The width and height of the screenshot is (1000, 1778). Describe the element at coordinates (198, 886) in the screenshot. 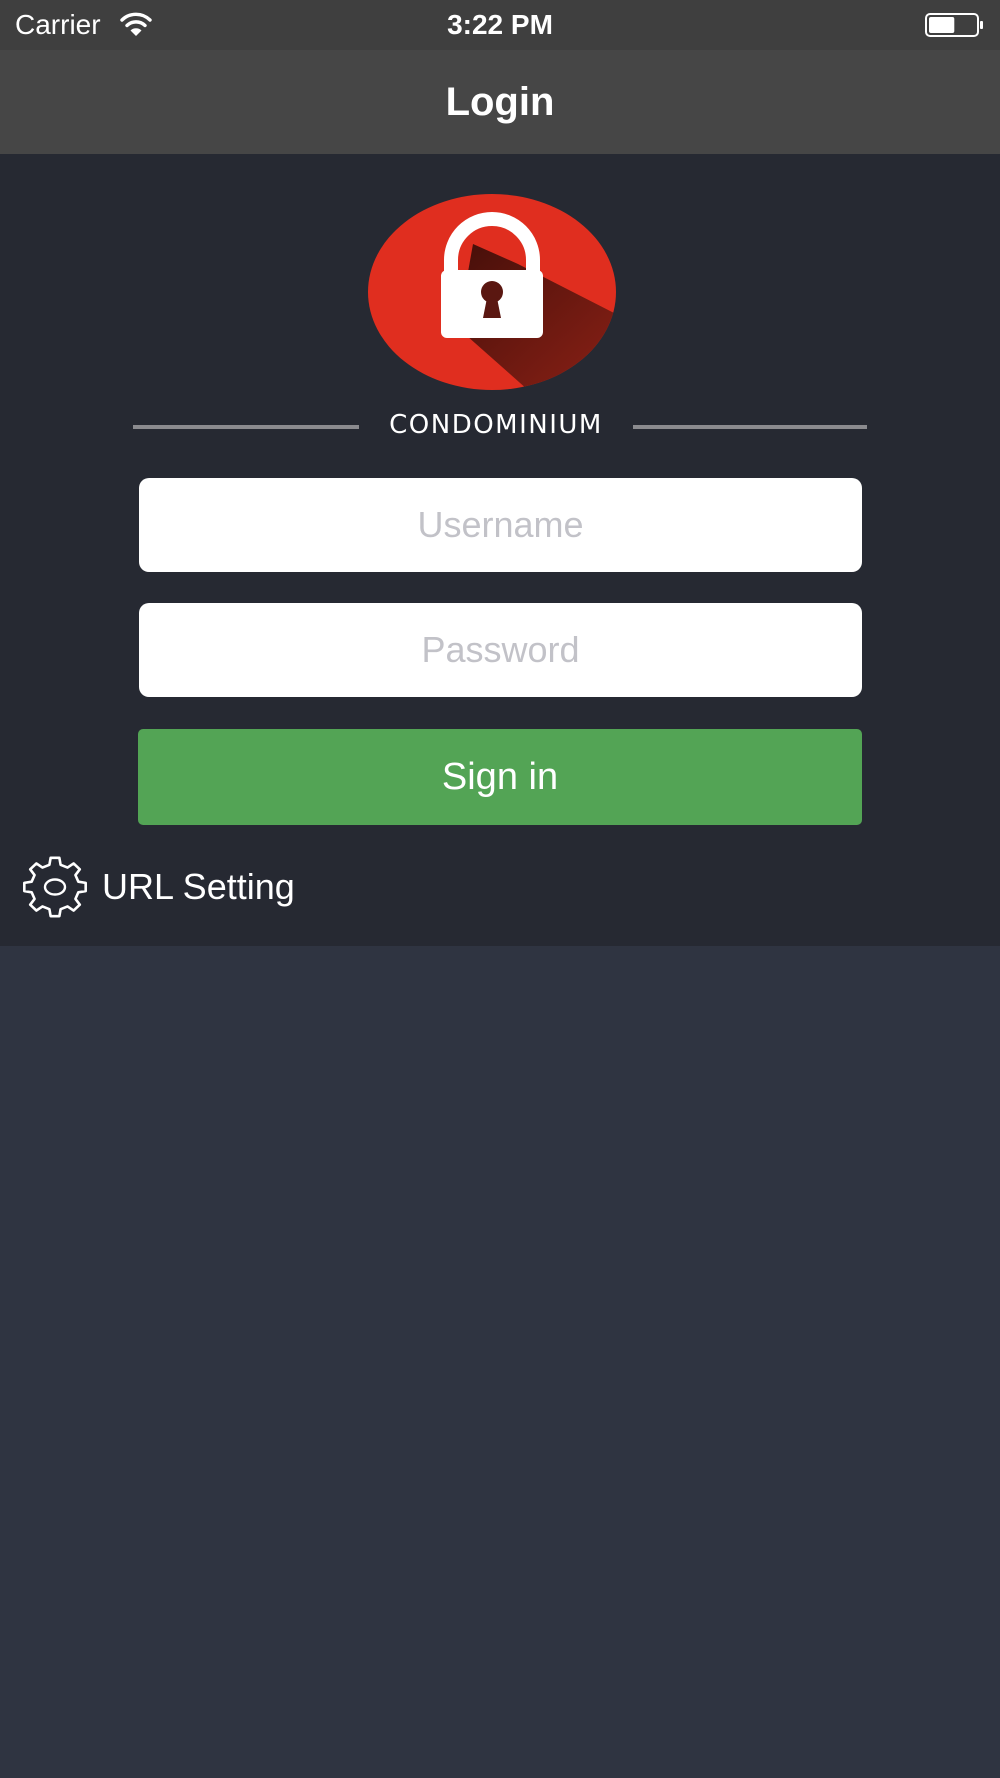

I see `url-setting-label: URL Setting` at that location.